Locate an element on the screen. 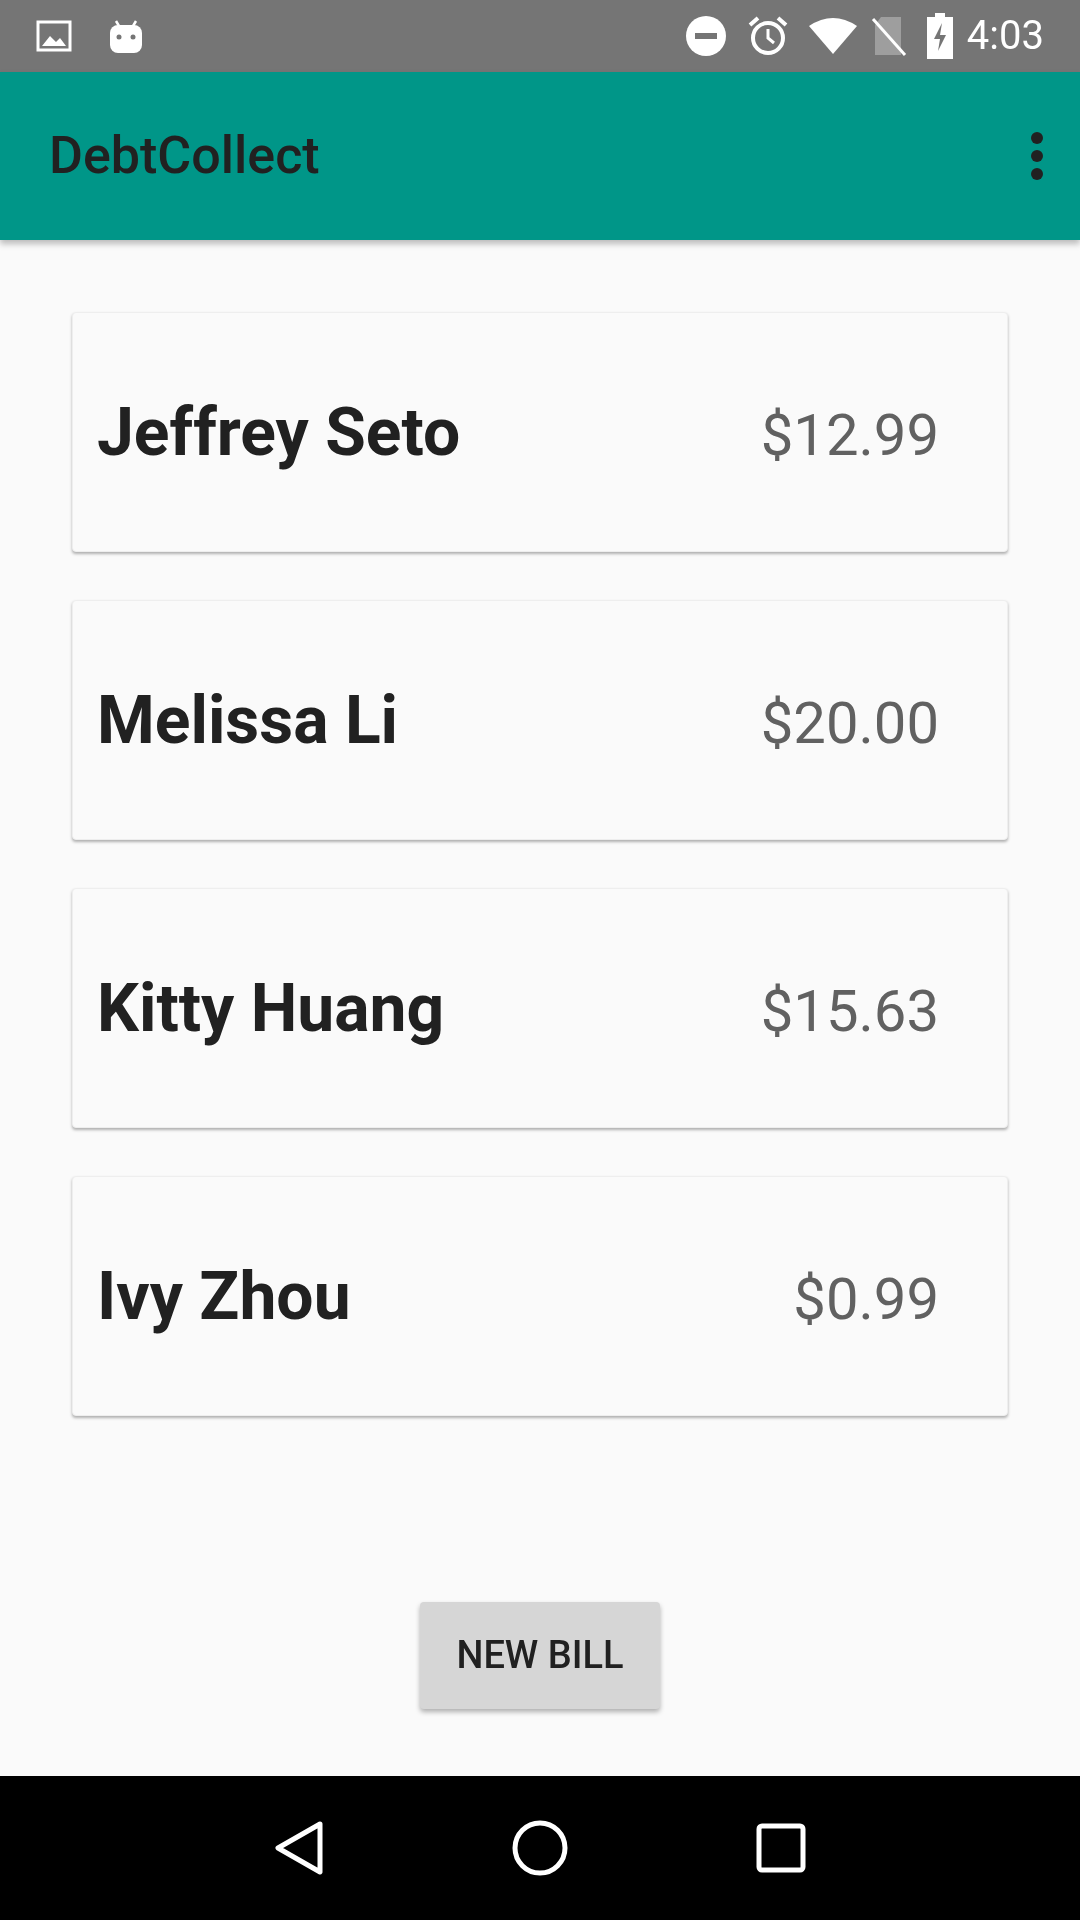 The width and height of the screenshot is (1080, 1920). battery-charging-icon is located at coordinates (939, 36).